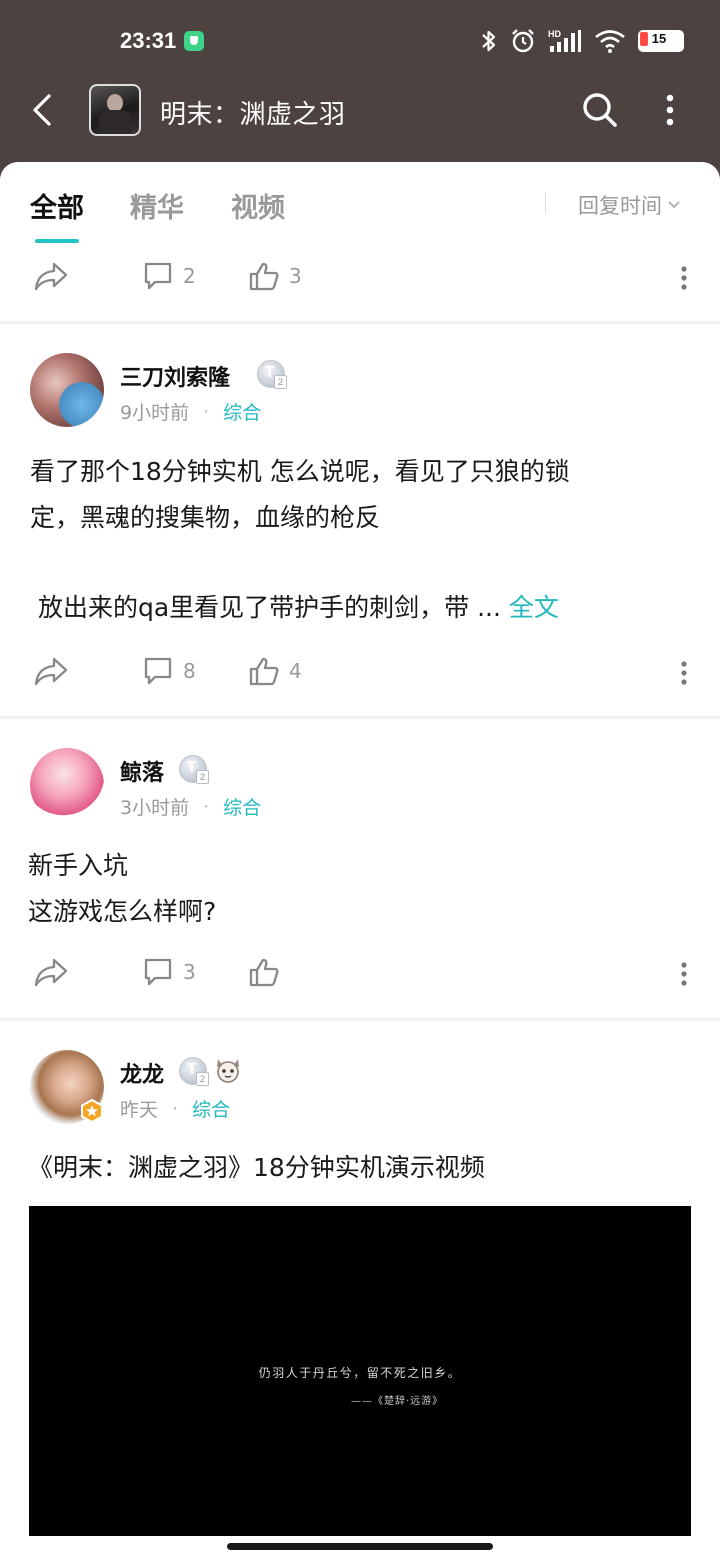 The height and width of the screenshot is (1560, 720). Describe the element at coordinates (674, 205) in the screenshot. I see `chevron-down-icon` at that location.